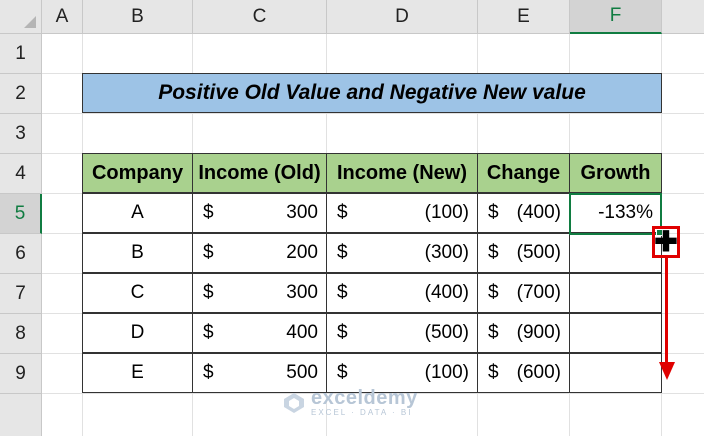  Describe the element at coordinates (30, 22) in the screenshot. I see `select-all-triangle-icon` at that location.